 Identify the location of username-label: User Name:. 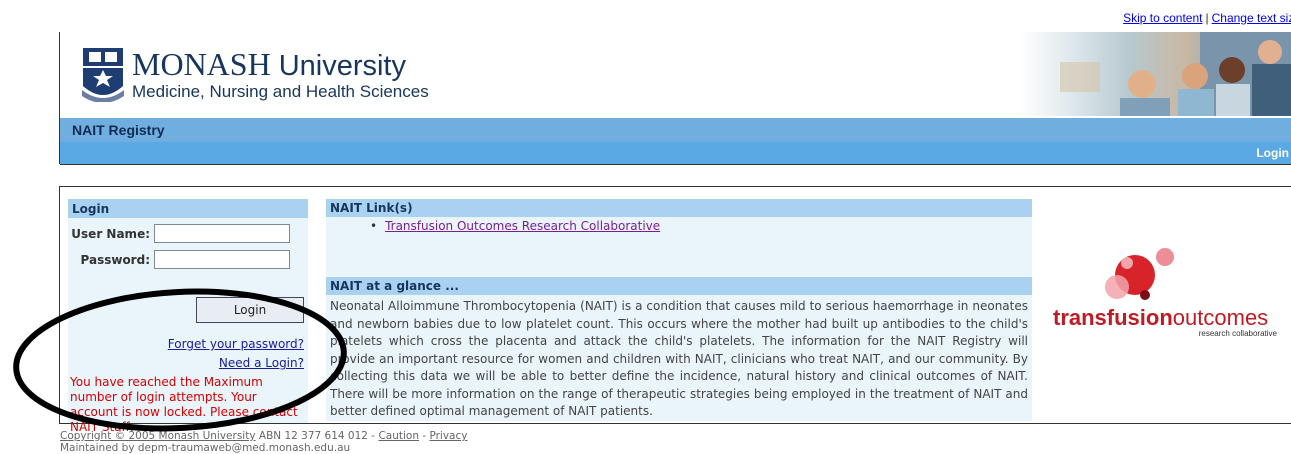
(110, 234).